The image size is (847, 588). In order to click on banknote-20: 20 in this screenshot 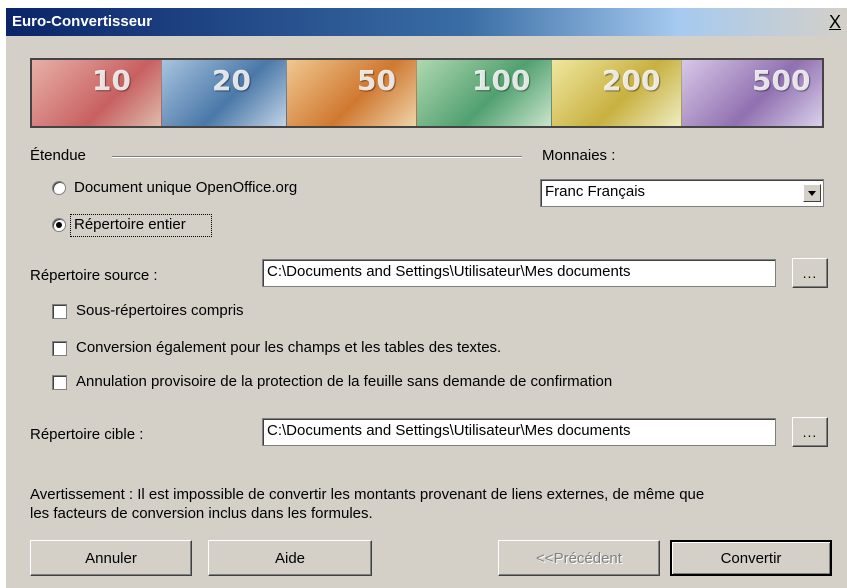, I will do `click(224, 93)`.